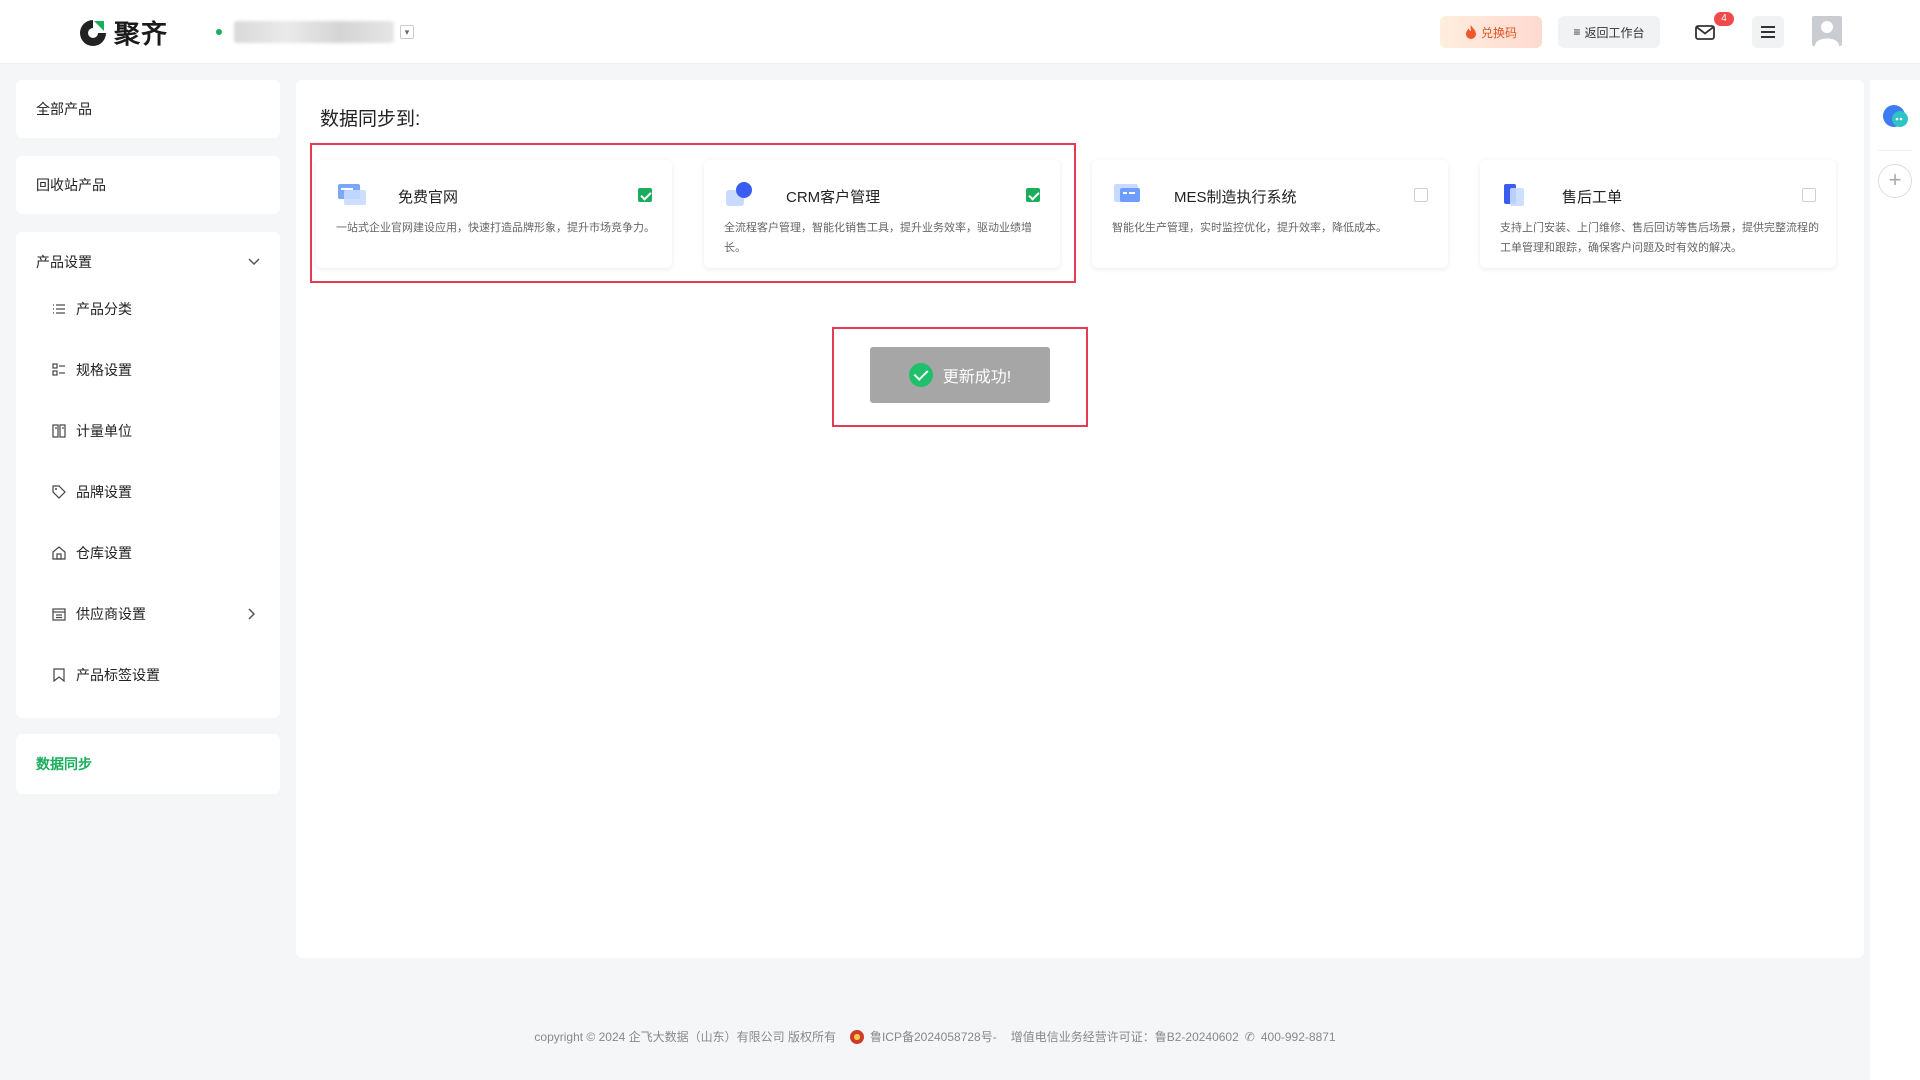 This screenshot has width=1920, height=1080. Describe the element at coordinates (64, 109) in the screenshot. I see `sidebar-label: 全部产品` at that location.